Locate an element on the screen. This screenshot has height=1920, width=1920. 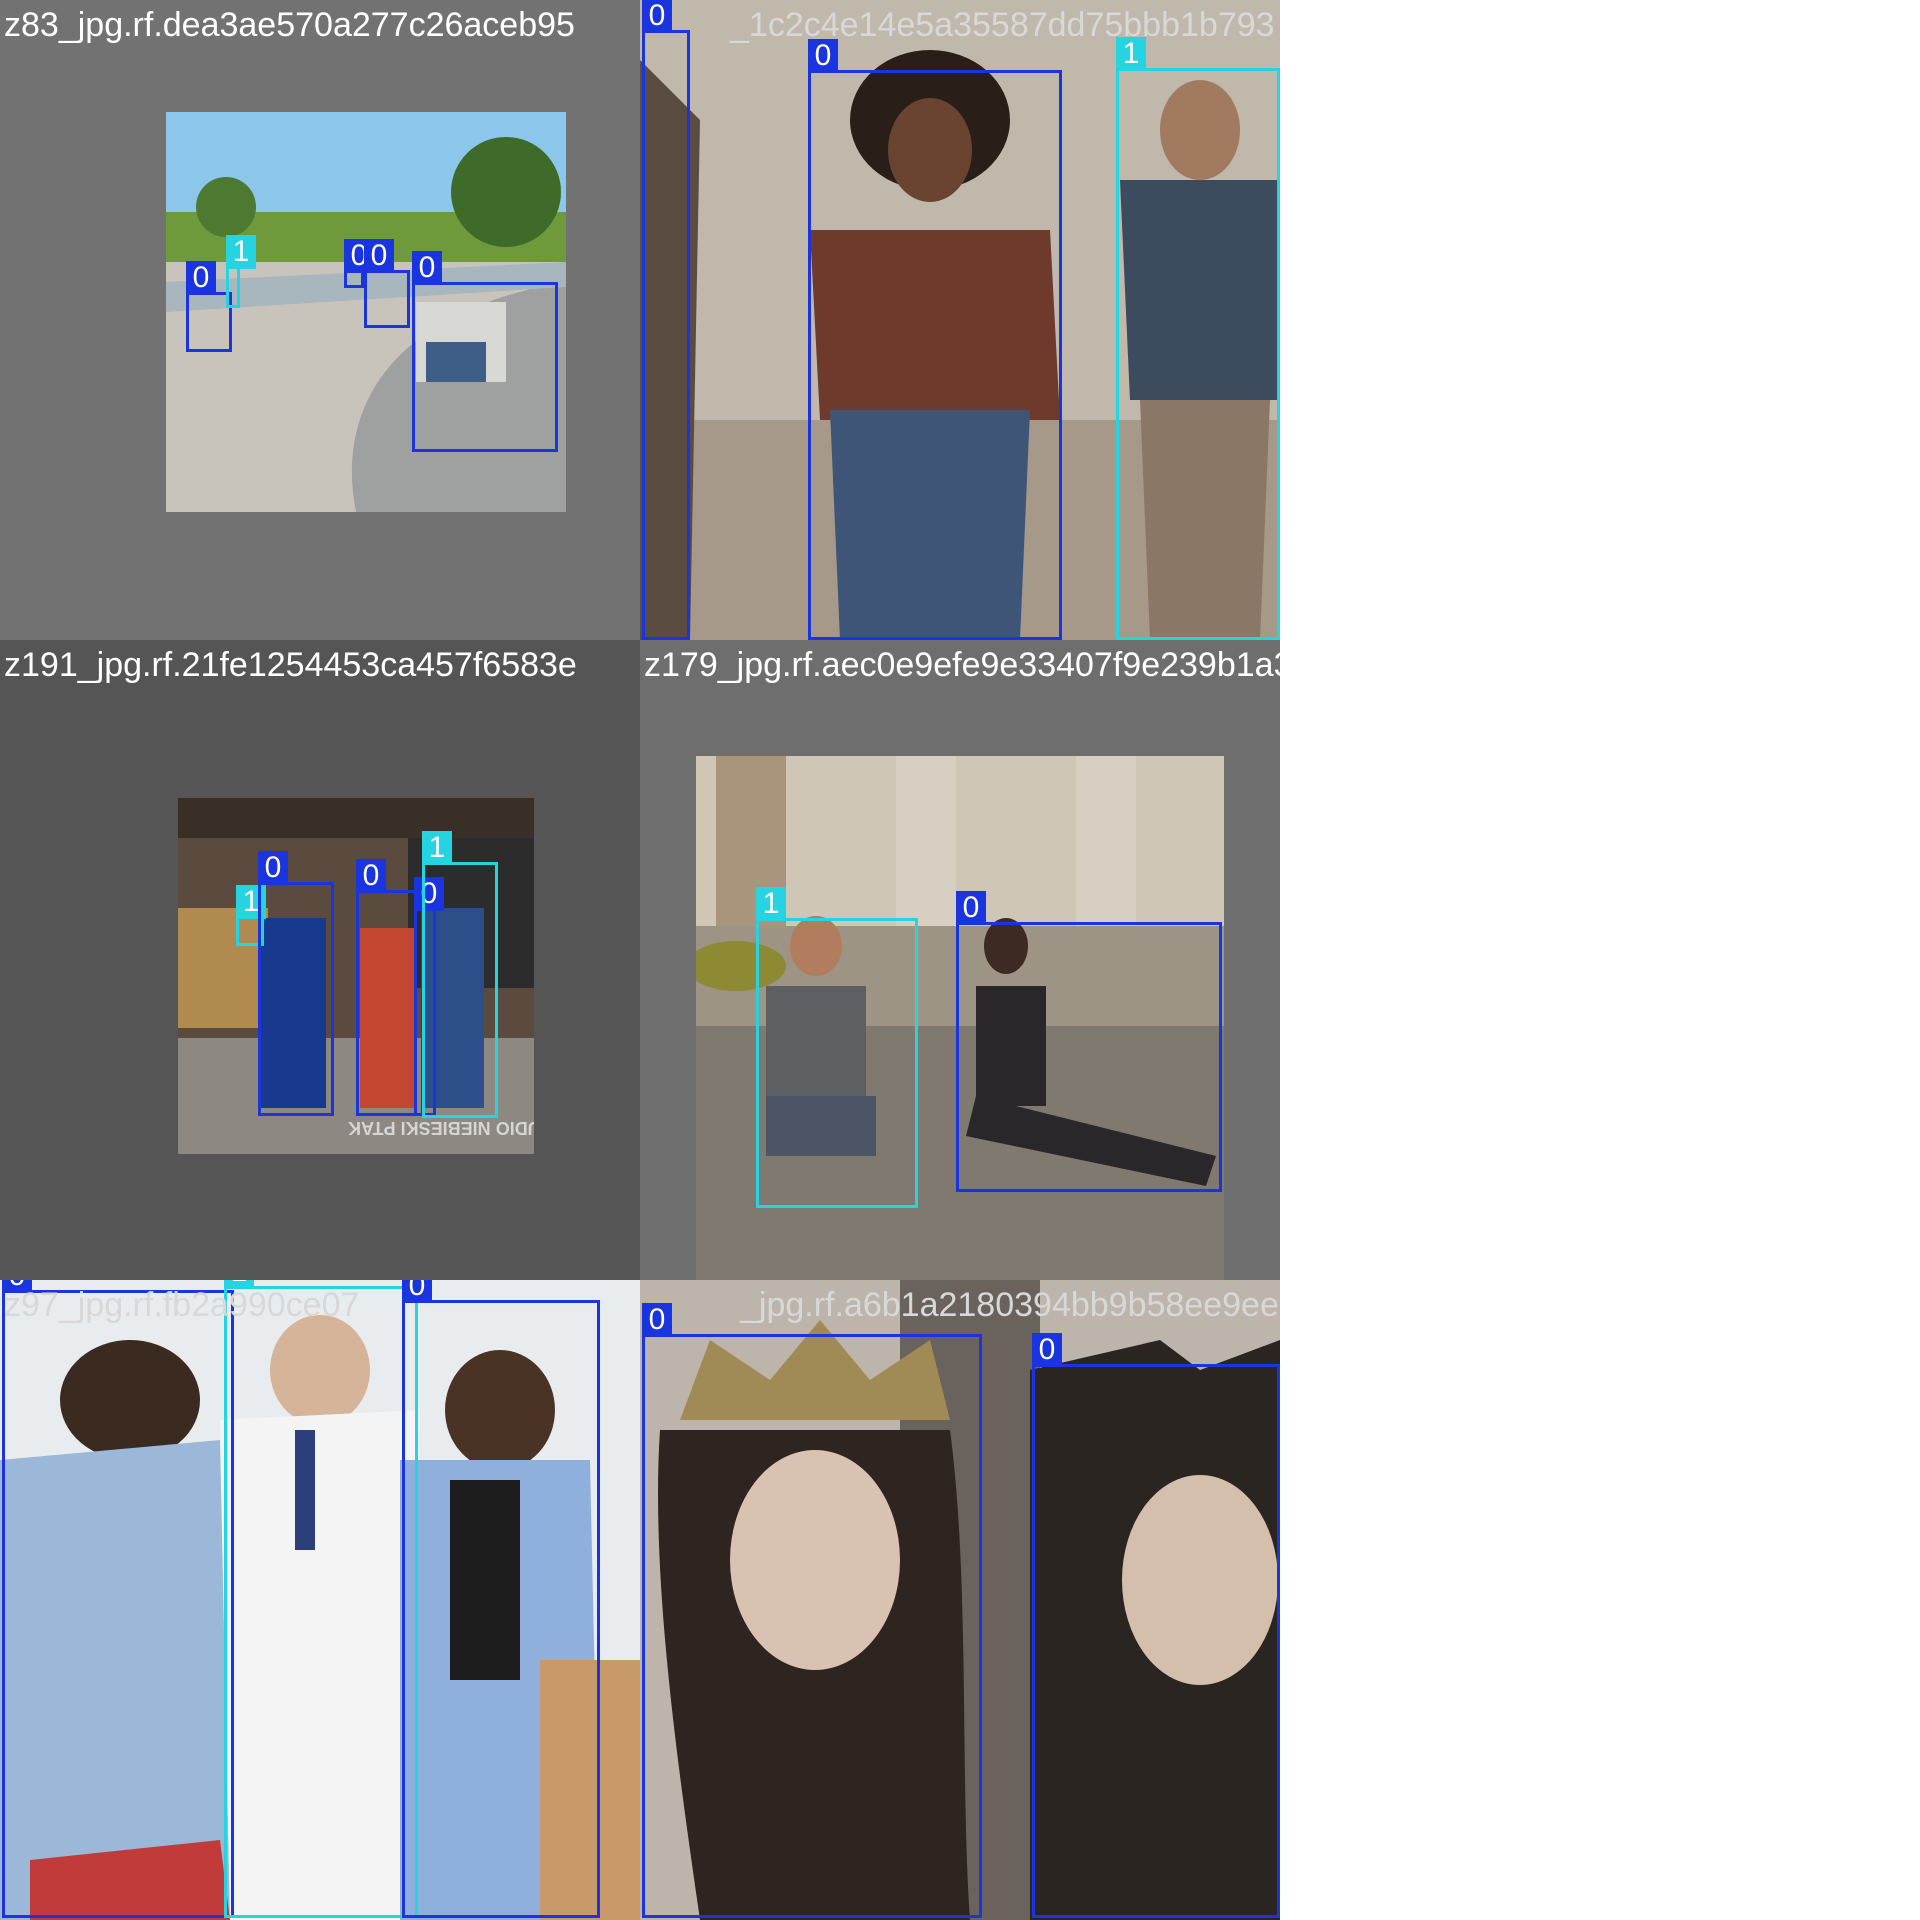
image-filename: _1c2c4e14e5a35587dd75bbb1b793 is located at coordinates (1002, 25).